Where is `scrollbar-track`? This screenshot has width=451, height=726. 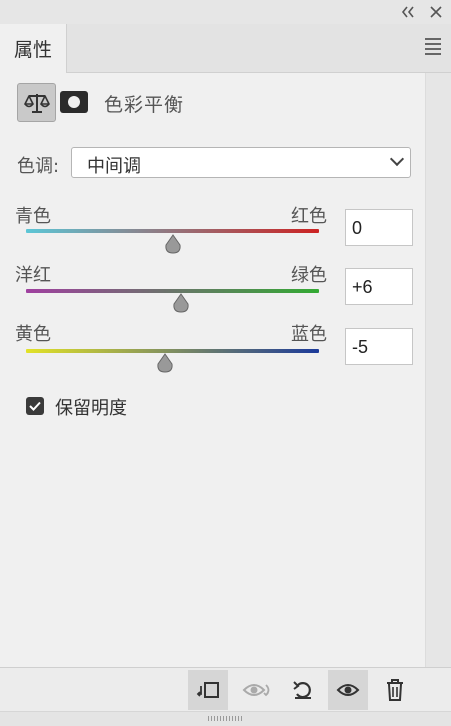
scrollbar-track is located at coordinates (438, 370).